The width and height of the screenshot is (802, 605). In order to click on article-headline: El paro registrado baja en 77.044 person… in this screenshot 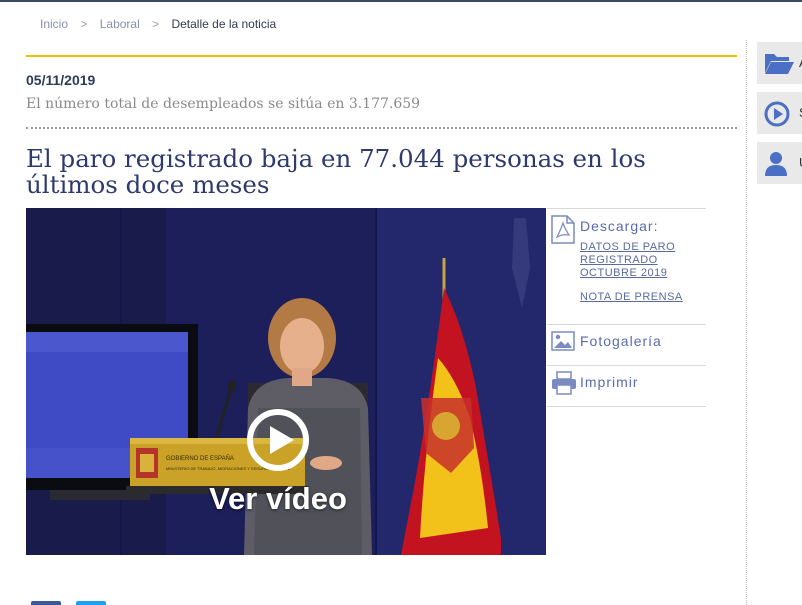, I will do `click(336, 171)`.